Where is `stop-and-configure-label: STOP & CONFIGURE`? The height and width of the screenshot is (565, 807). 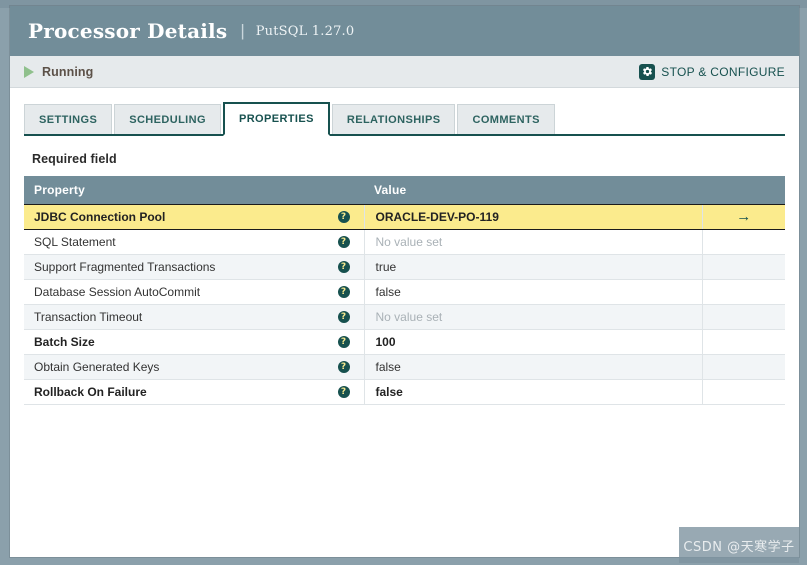 stop-and-configure-label: STOP & CONFIGURE is located at coordinates (723, 71).